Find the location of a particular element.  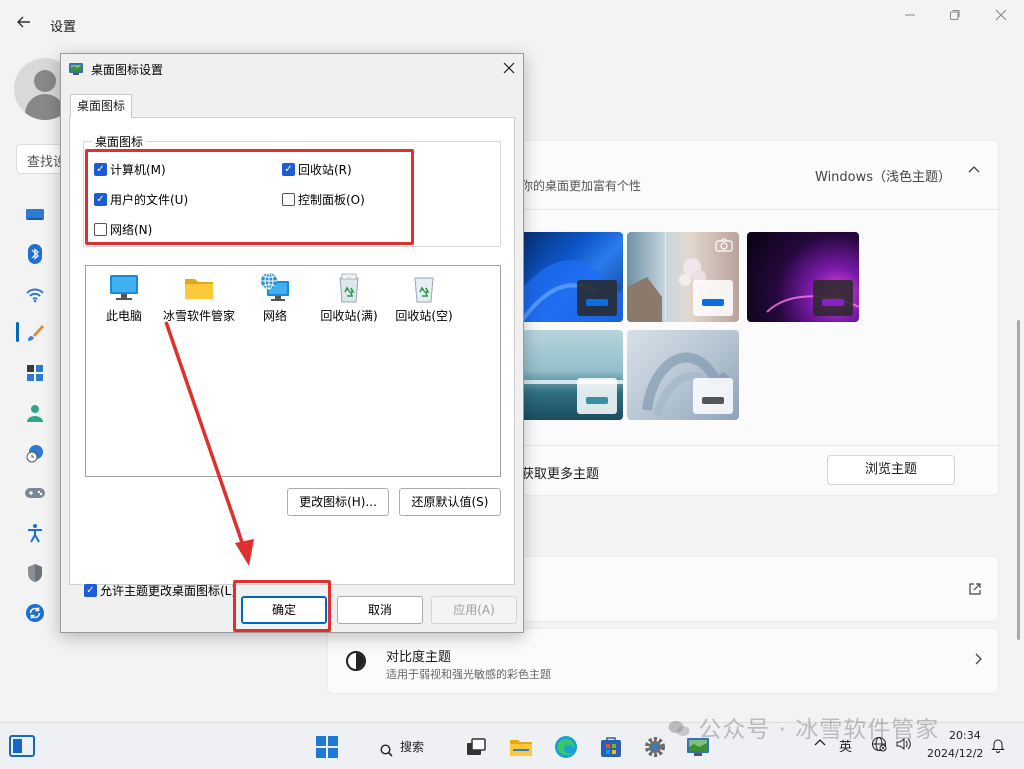

task-view-icon is located at coordinates (476, 747).